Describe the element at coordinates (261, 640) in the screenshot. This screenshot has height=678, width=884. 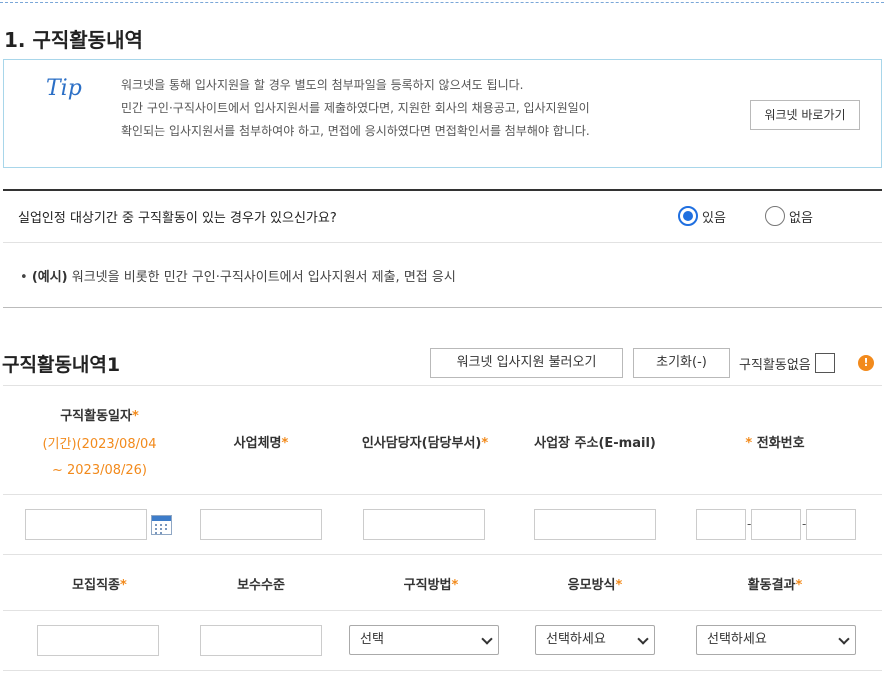
I see `salary-input` at that location.